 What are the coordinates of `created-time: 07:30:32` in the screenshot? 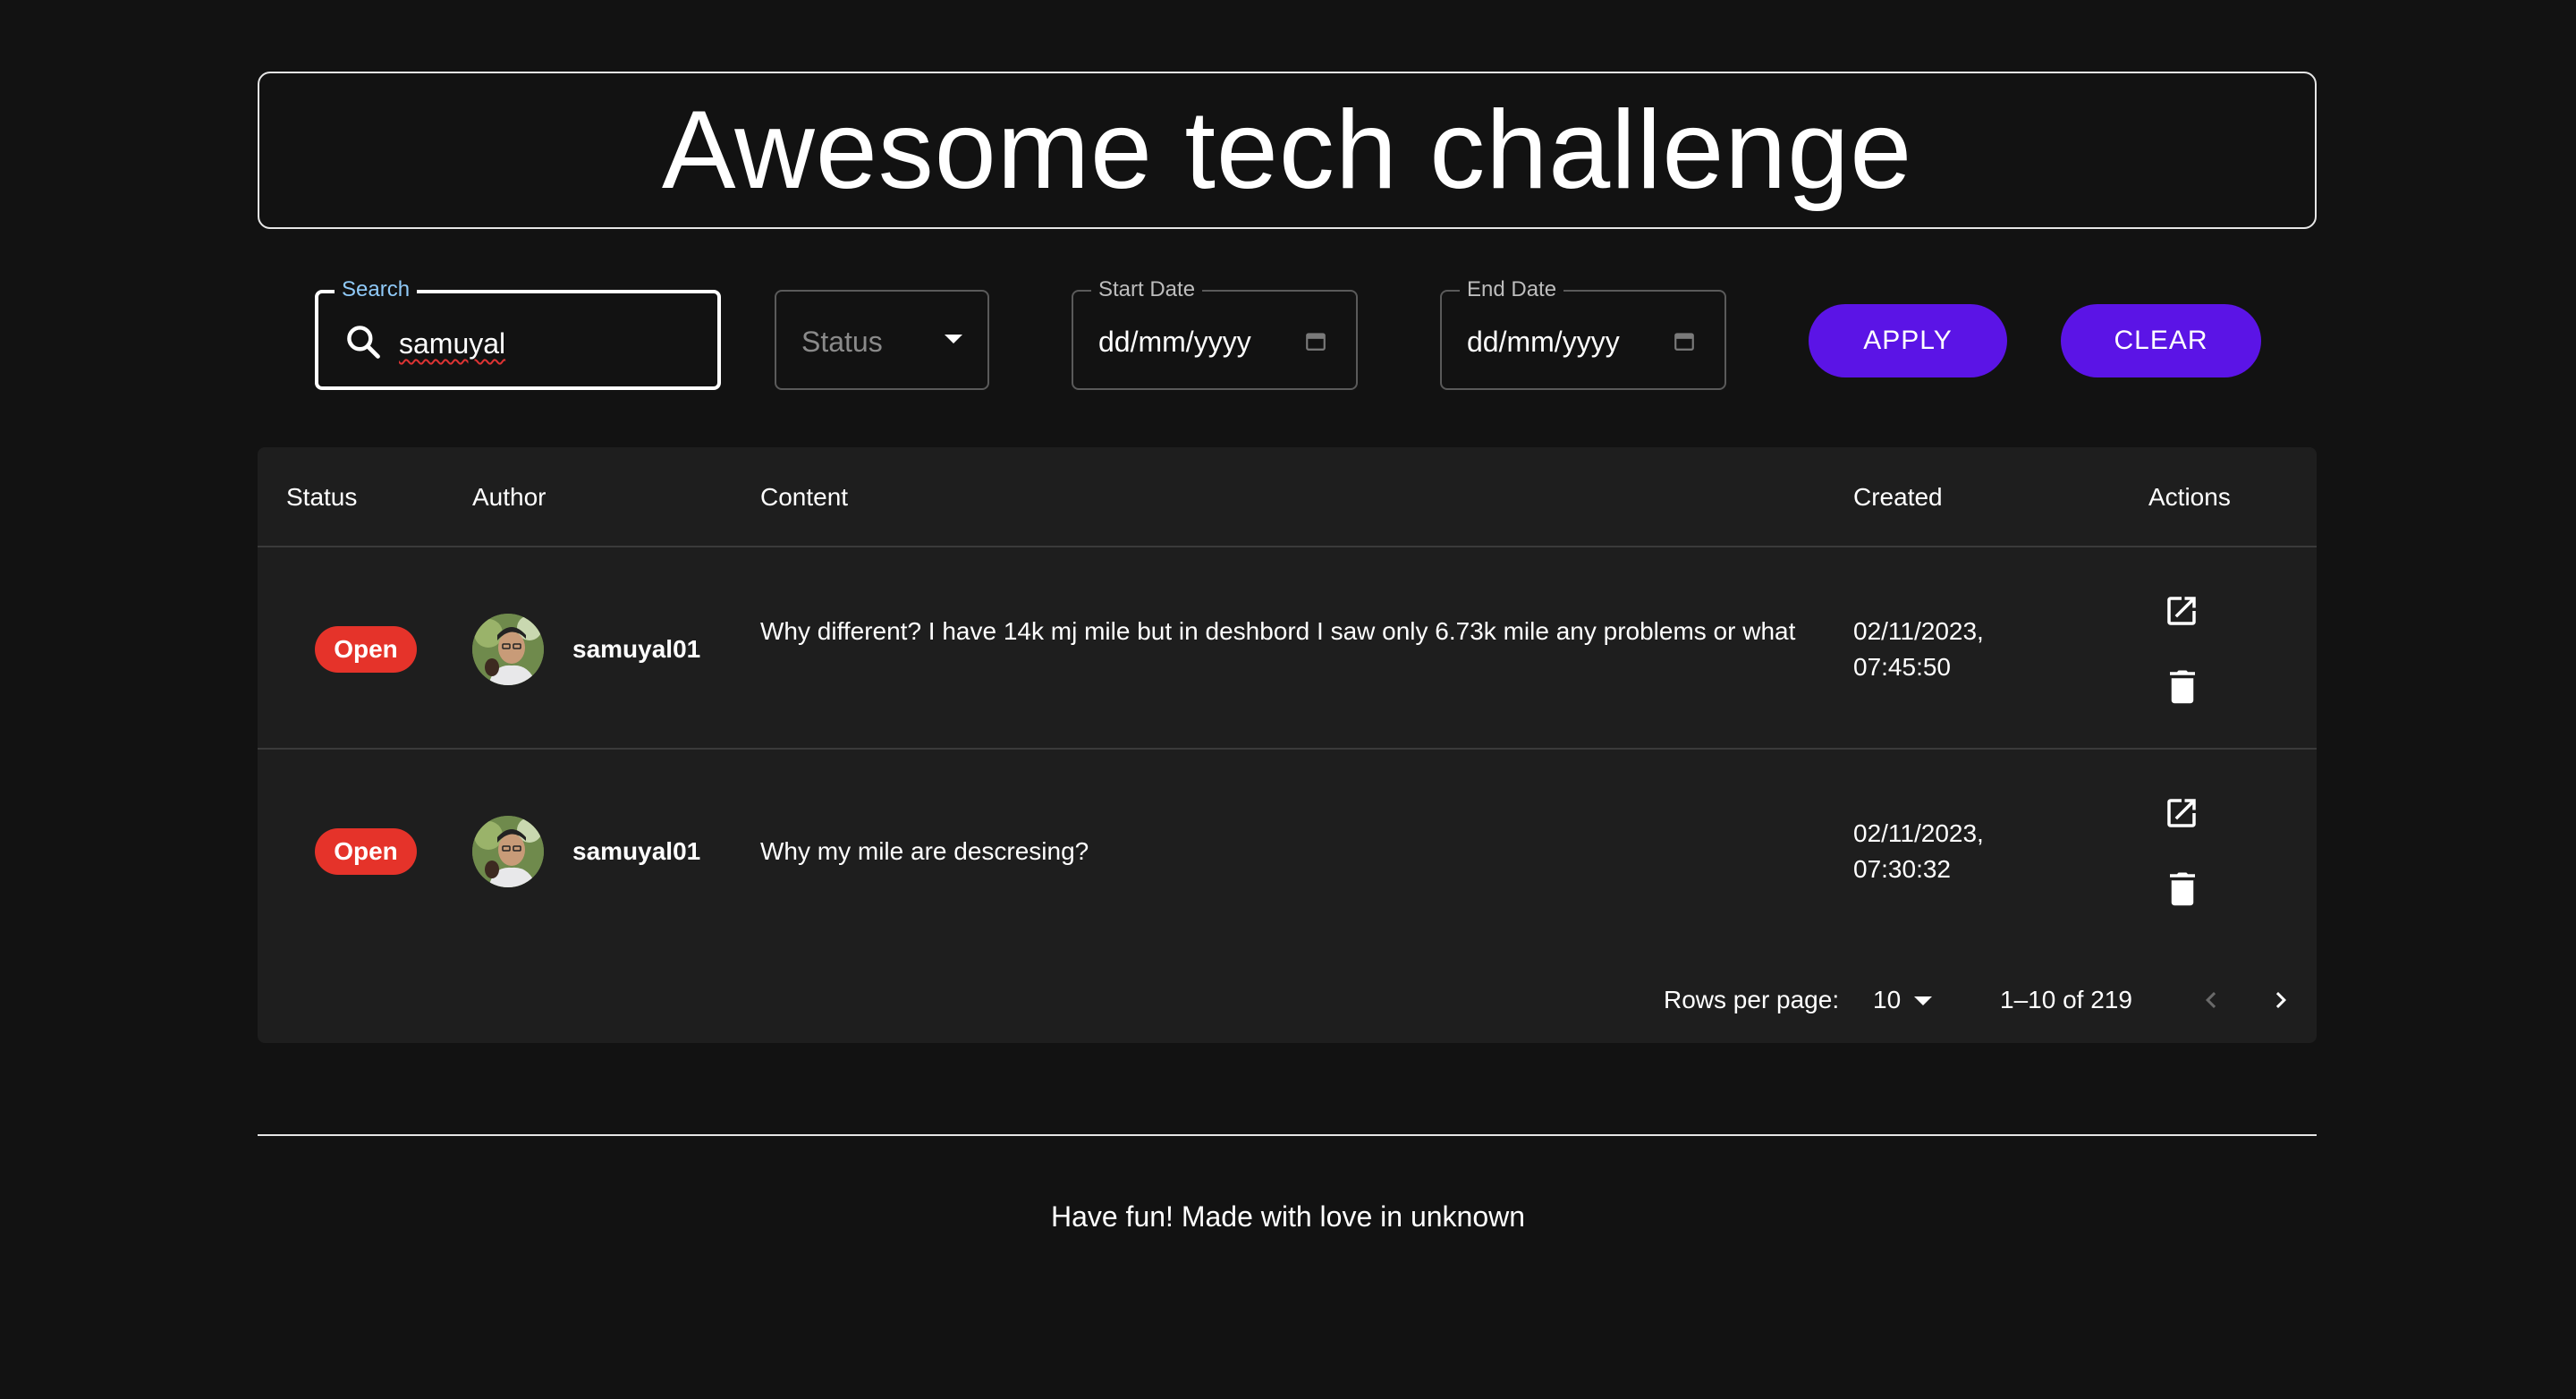 It's located at (1902, 869).